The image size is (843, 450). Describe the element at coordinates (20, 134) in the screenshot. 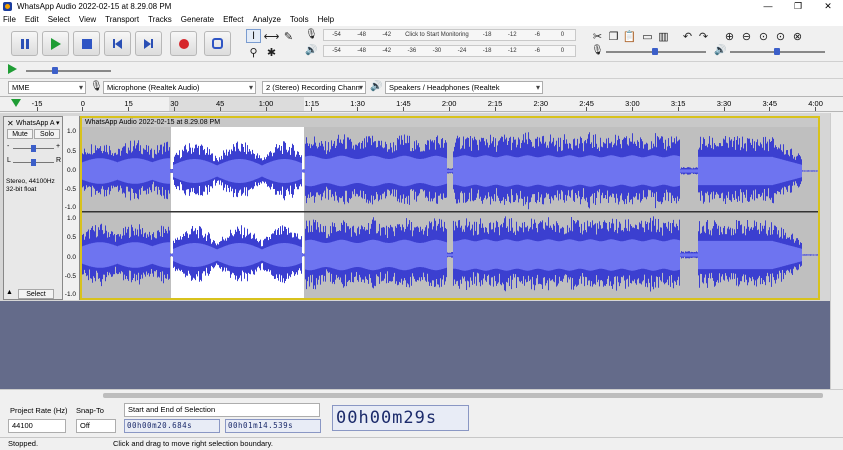

I see `mute-button: Mute` at that location.